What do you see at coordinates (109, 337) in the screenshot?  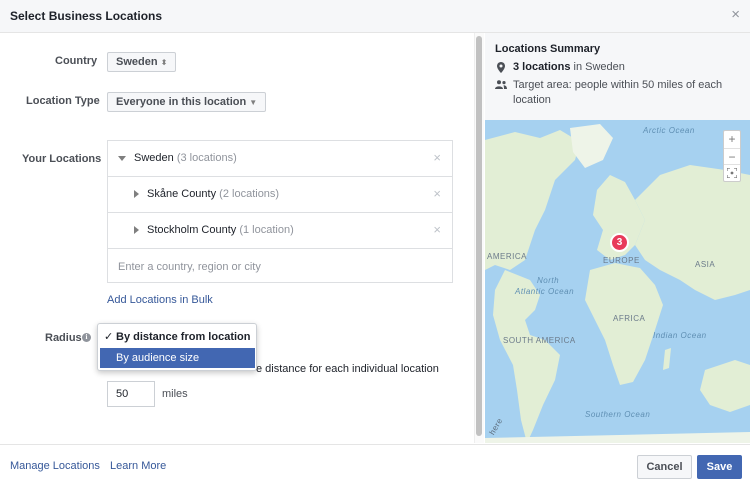 I see `checkmark-icon: ✓` at bounding box center [109, 337].